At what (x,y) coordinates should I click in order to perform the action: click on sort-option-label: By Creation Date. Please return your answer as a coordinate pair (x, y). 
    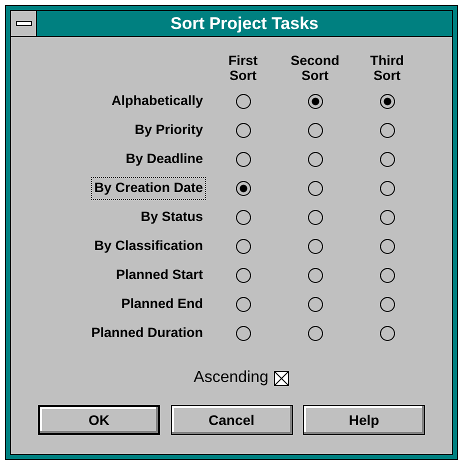
    Looking at the image, I should click on (148, 188).